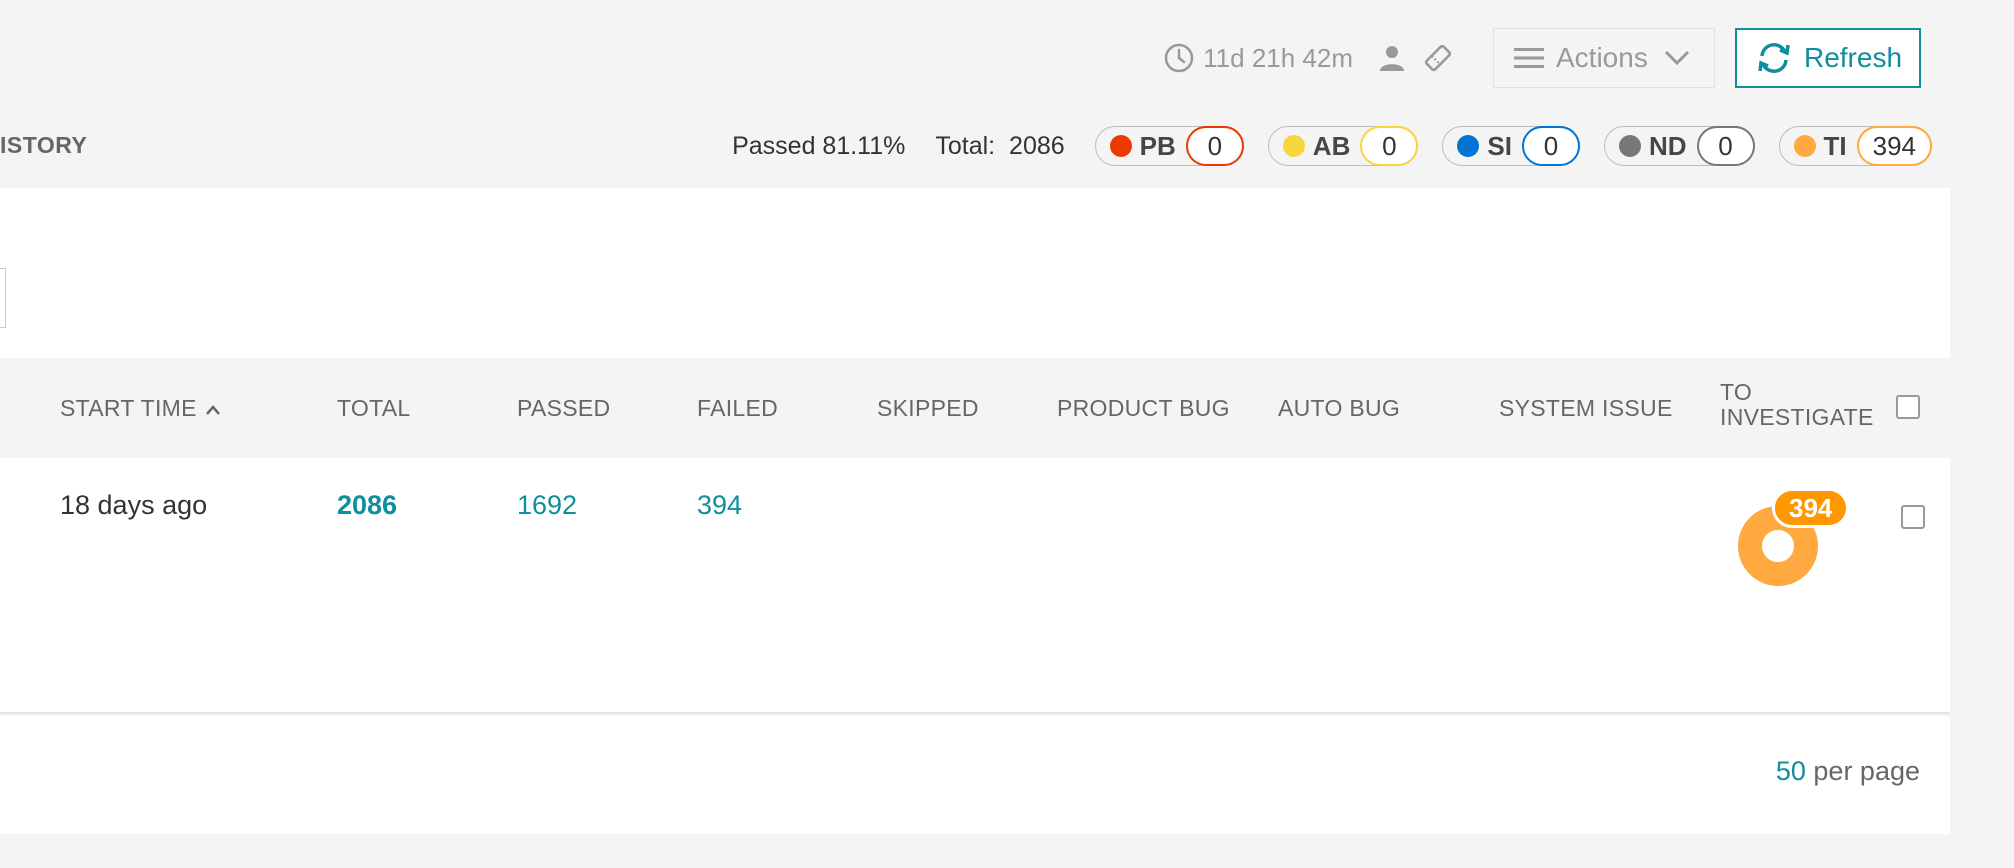  I want to click on column-product-bug: PRODUCT BUG, so click(1143, 408).